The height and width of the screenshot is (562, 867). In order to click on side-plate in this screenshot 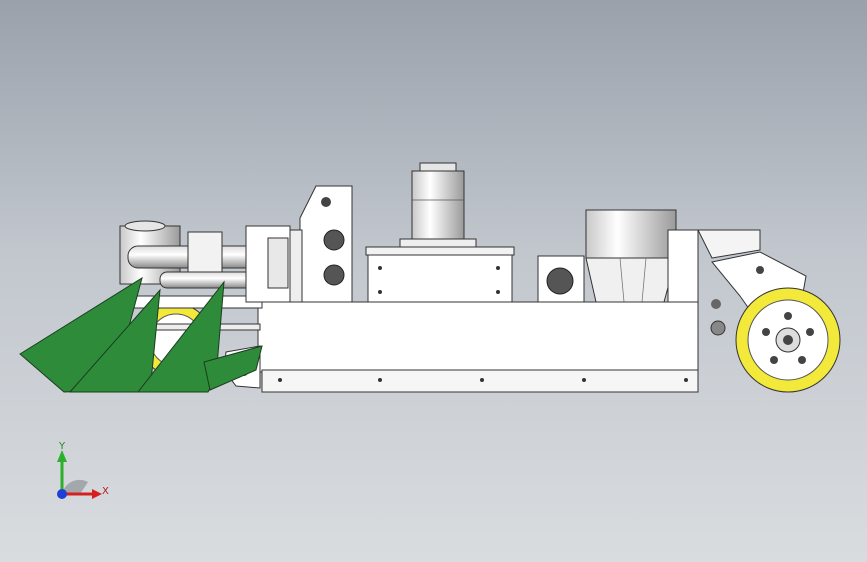, I will do `click(561, 279)`.